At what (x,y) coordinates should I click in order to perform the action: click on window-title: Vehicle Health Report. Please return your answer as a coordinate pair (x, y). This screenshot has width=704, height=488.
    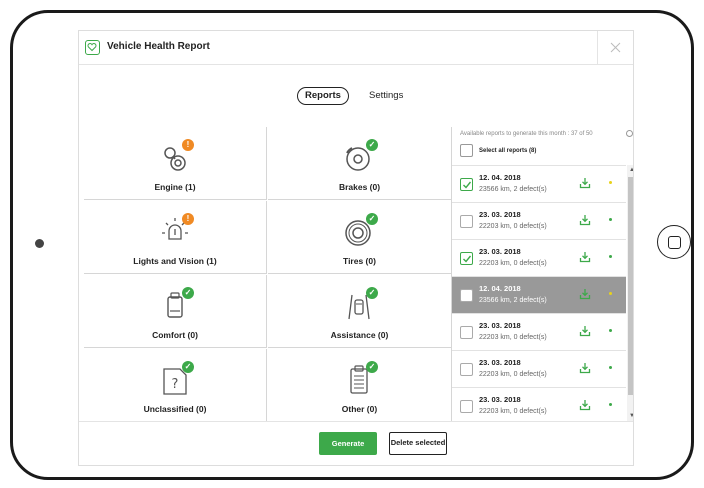
    Looking at the image, I should click on (158, 46).